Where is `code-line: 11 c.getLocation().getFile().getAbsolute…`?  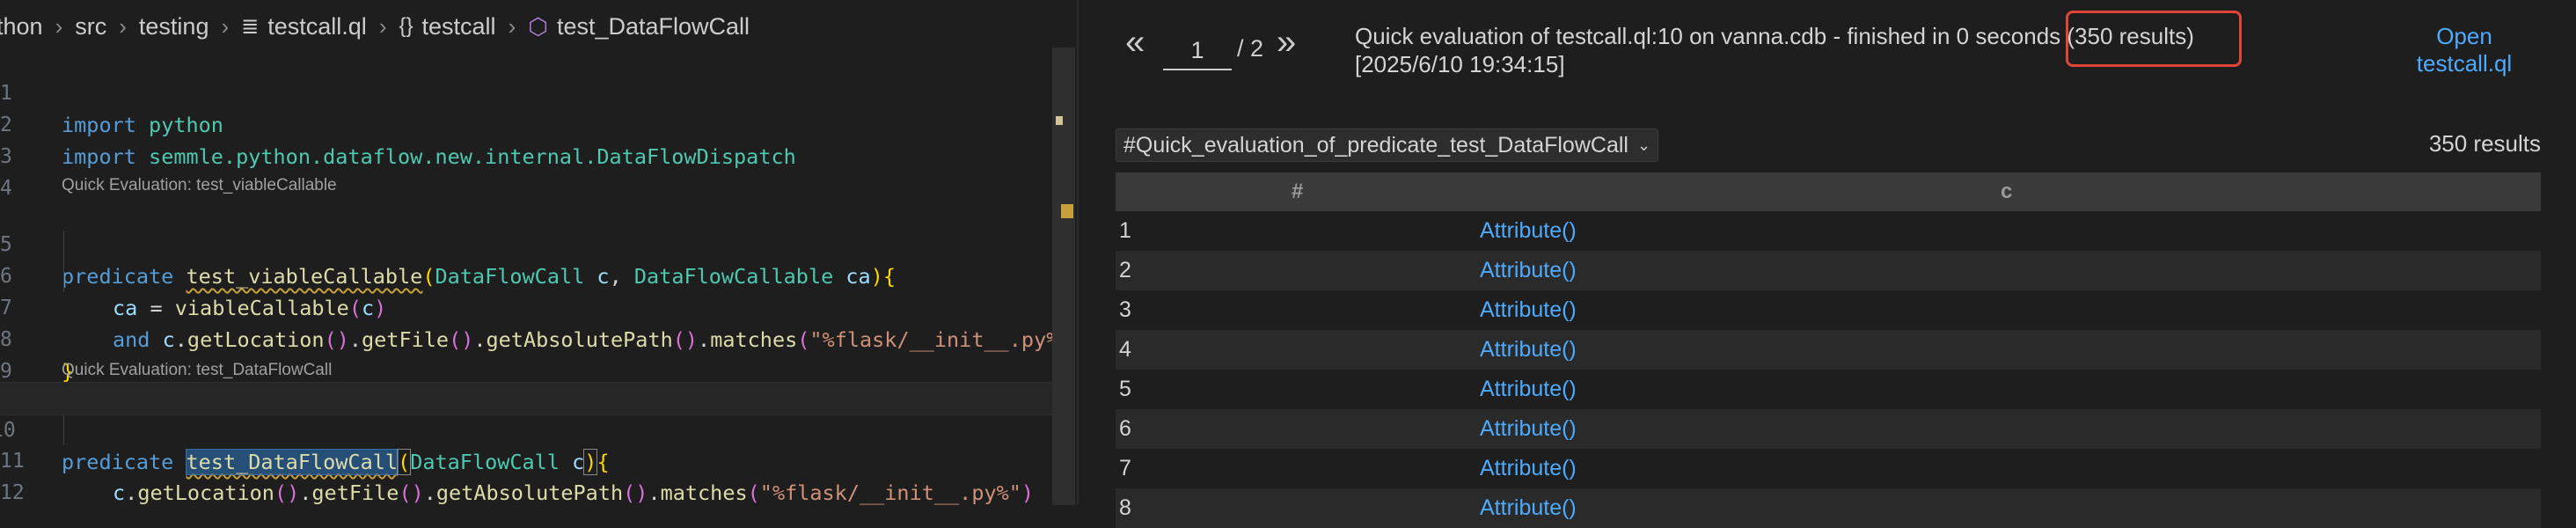
code-line: 11 c.getLocation().getFile().getAbsolute… is located at coordinates (528, 460).